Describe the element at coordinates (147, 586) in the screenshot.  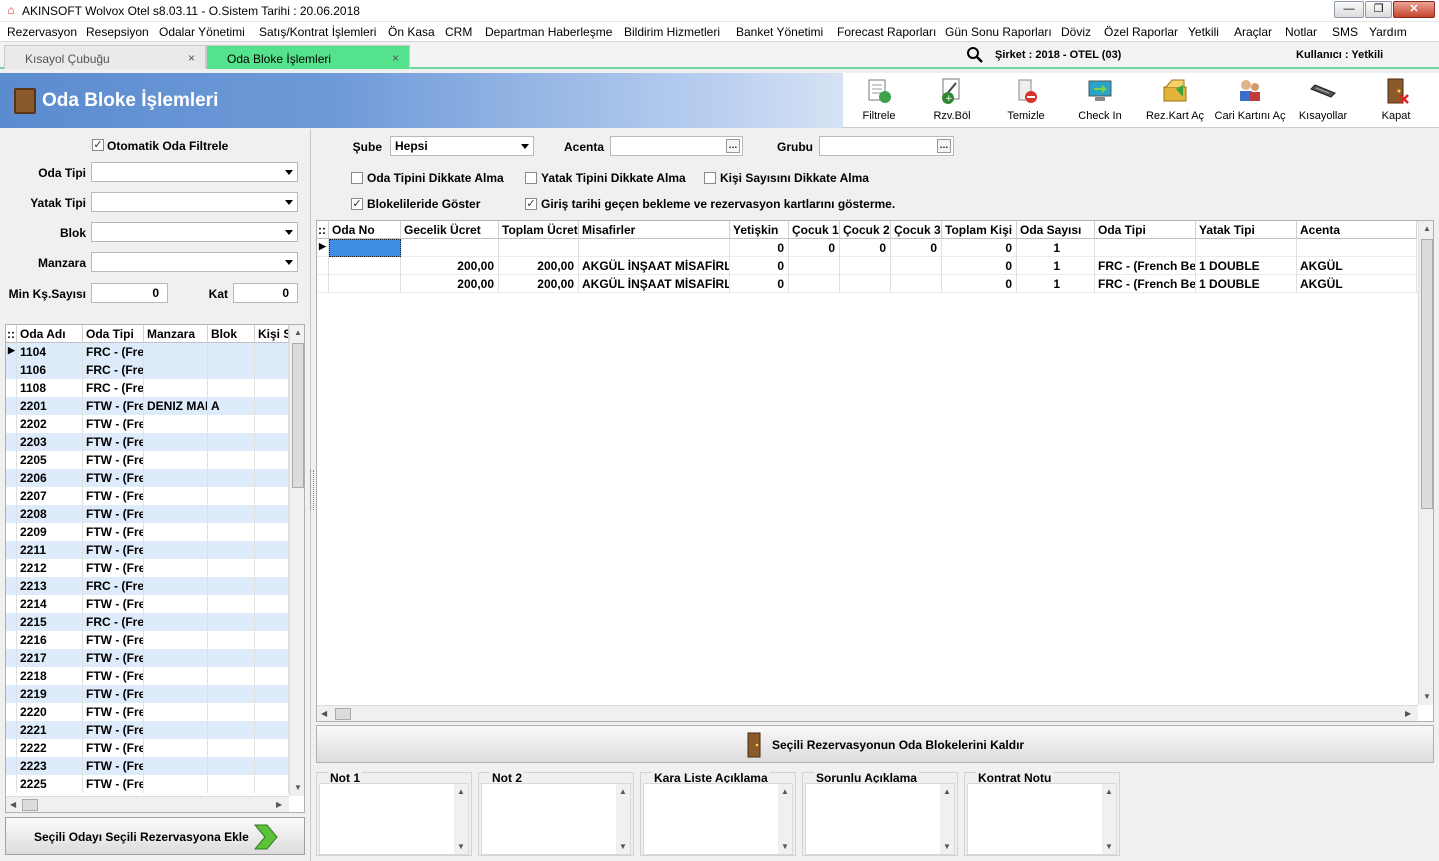
I see `table-row: 2213FRC - (French` at that location.